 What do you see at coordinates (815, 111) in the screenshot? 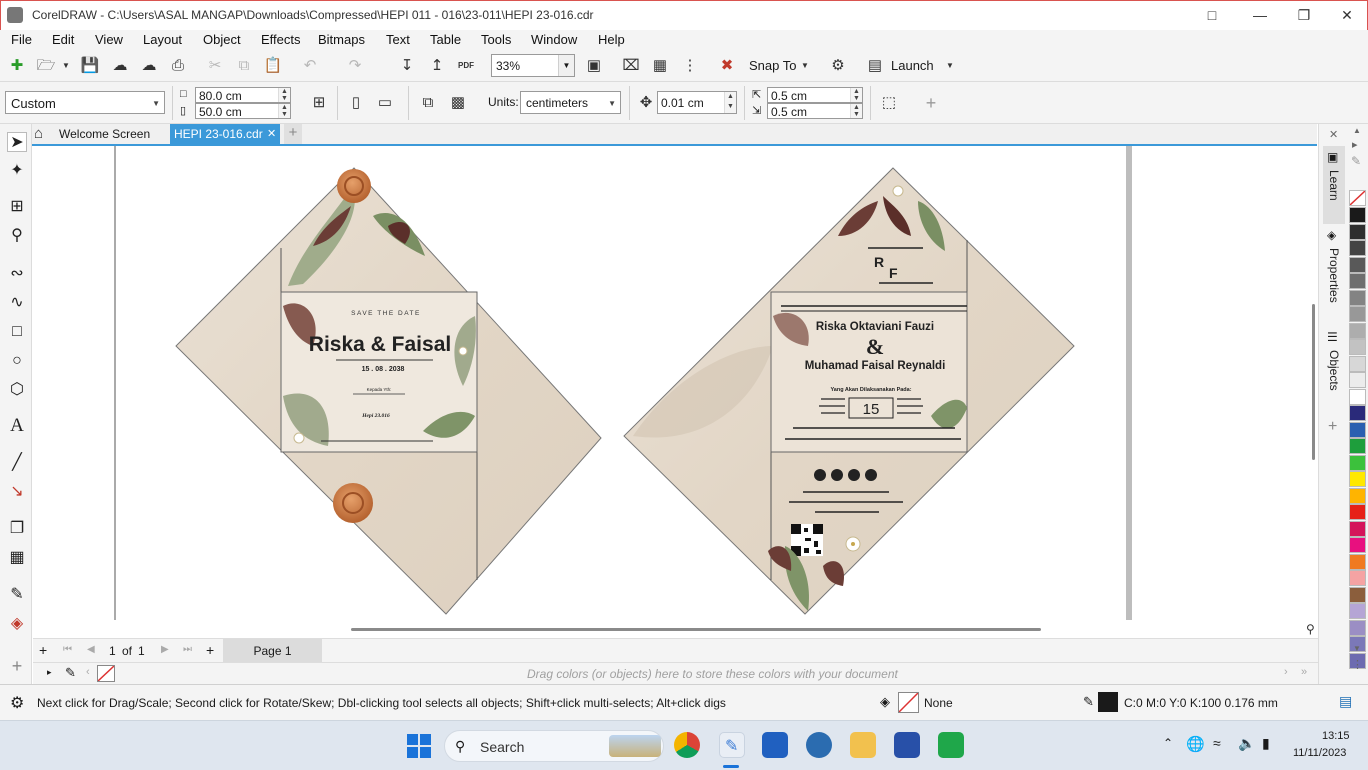
I see `duplicate-y-input: 0.5 cm ▲ ▼` at bounding box center [815, 111].